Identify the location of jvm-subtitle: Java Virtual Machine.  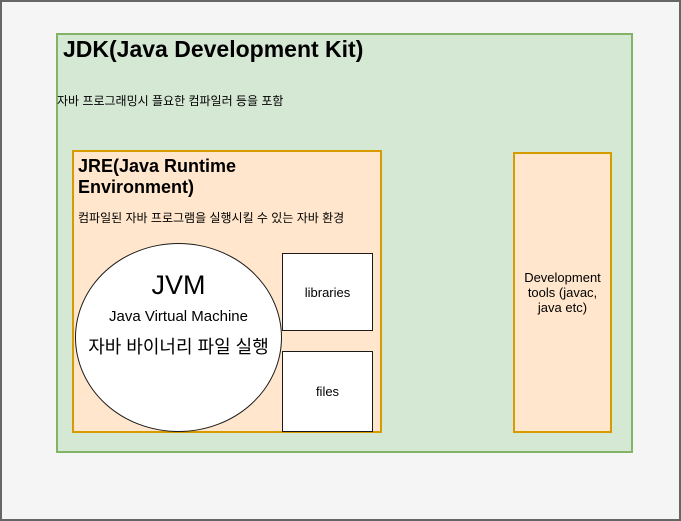
(178, 316).